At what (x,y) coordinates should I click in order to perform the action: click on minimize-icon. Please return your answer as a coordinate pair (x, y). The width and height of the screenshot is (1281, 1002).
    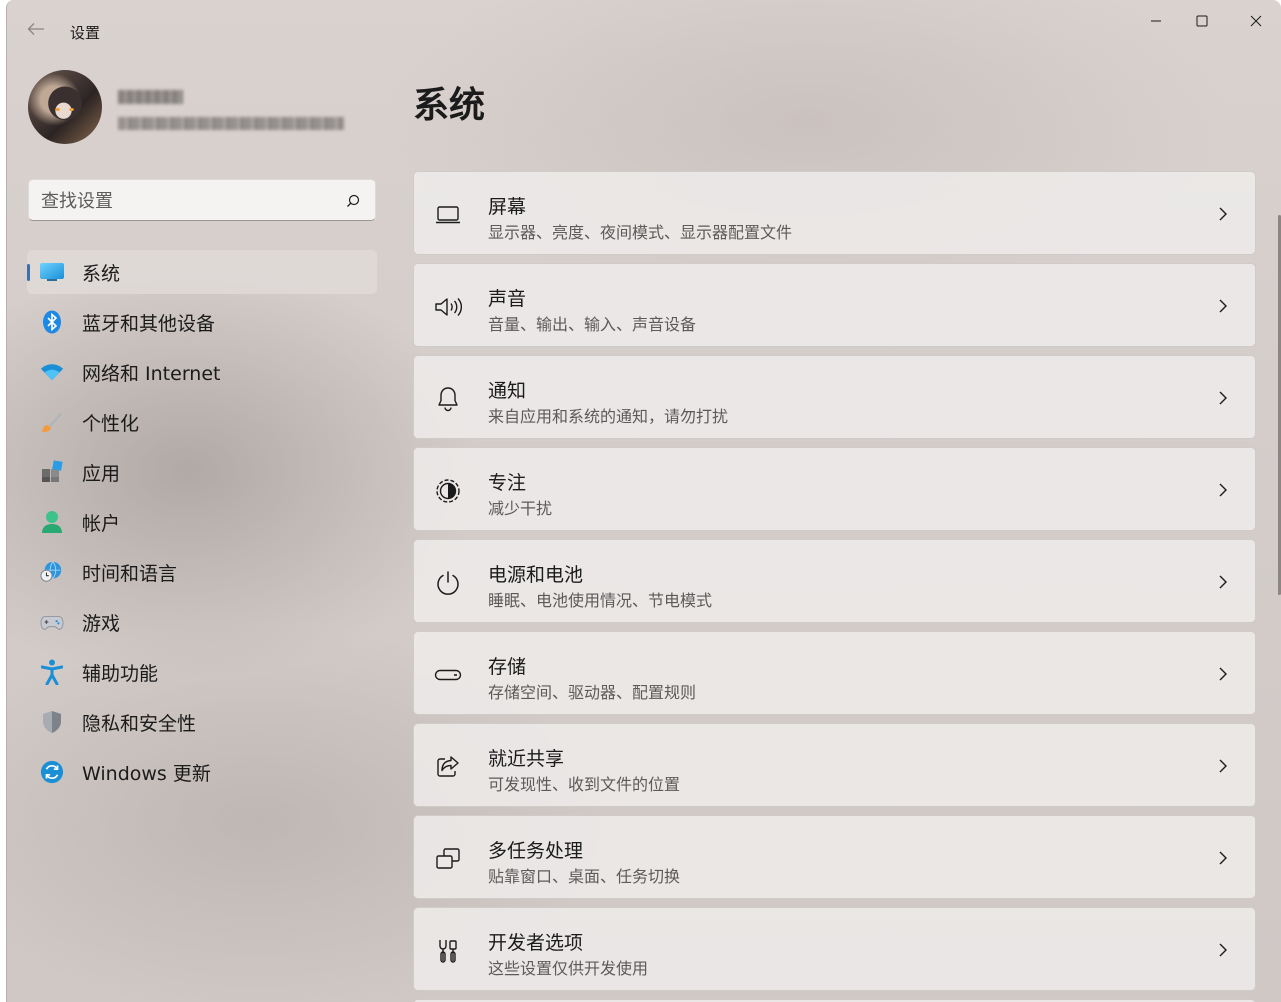
    Looking at the image, I should click on (1156, 21).